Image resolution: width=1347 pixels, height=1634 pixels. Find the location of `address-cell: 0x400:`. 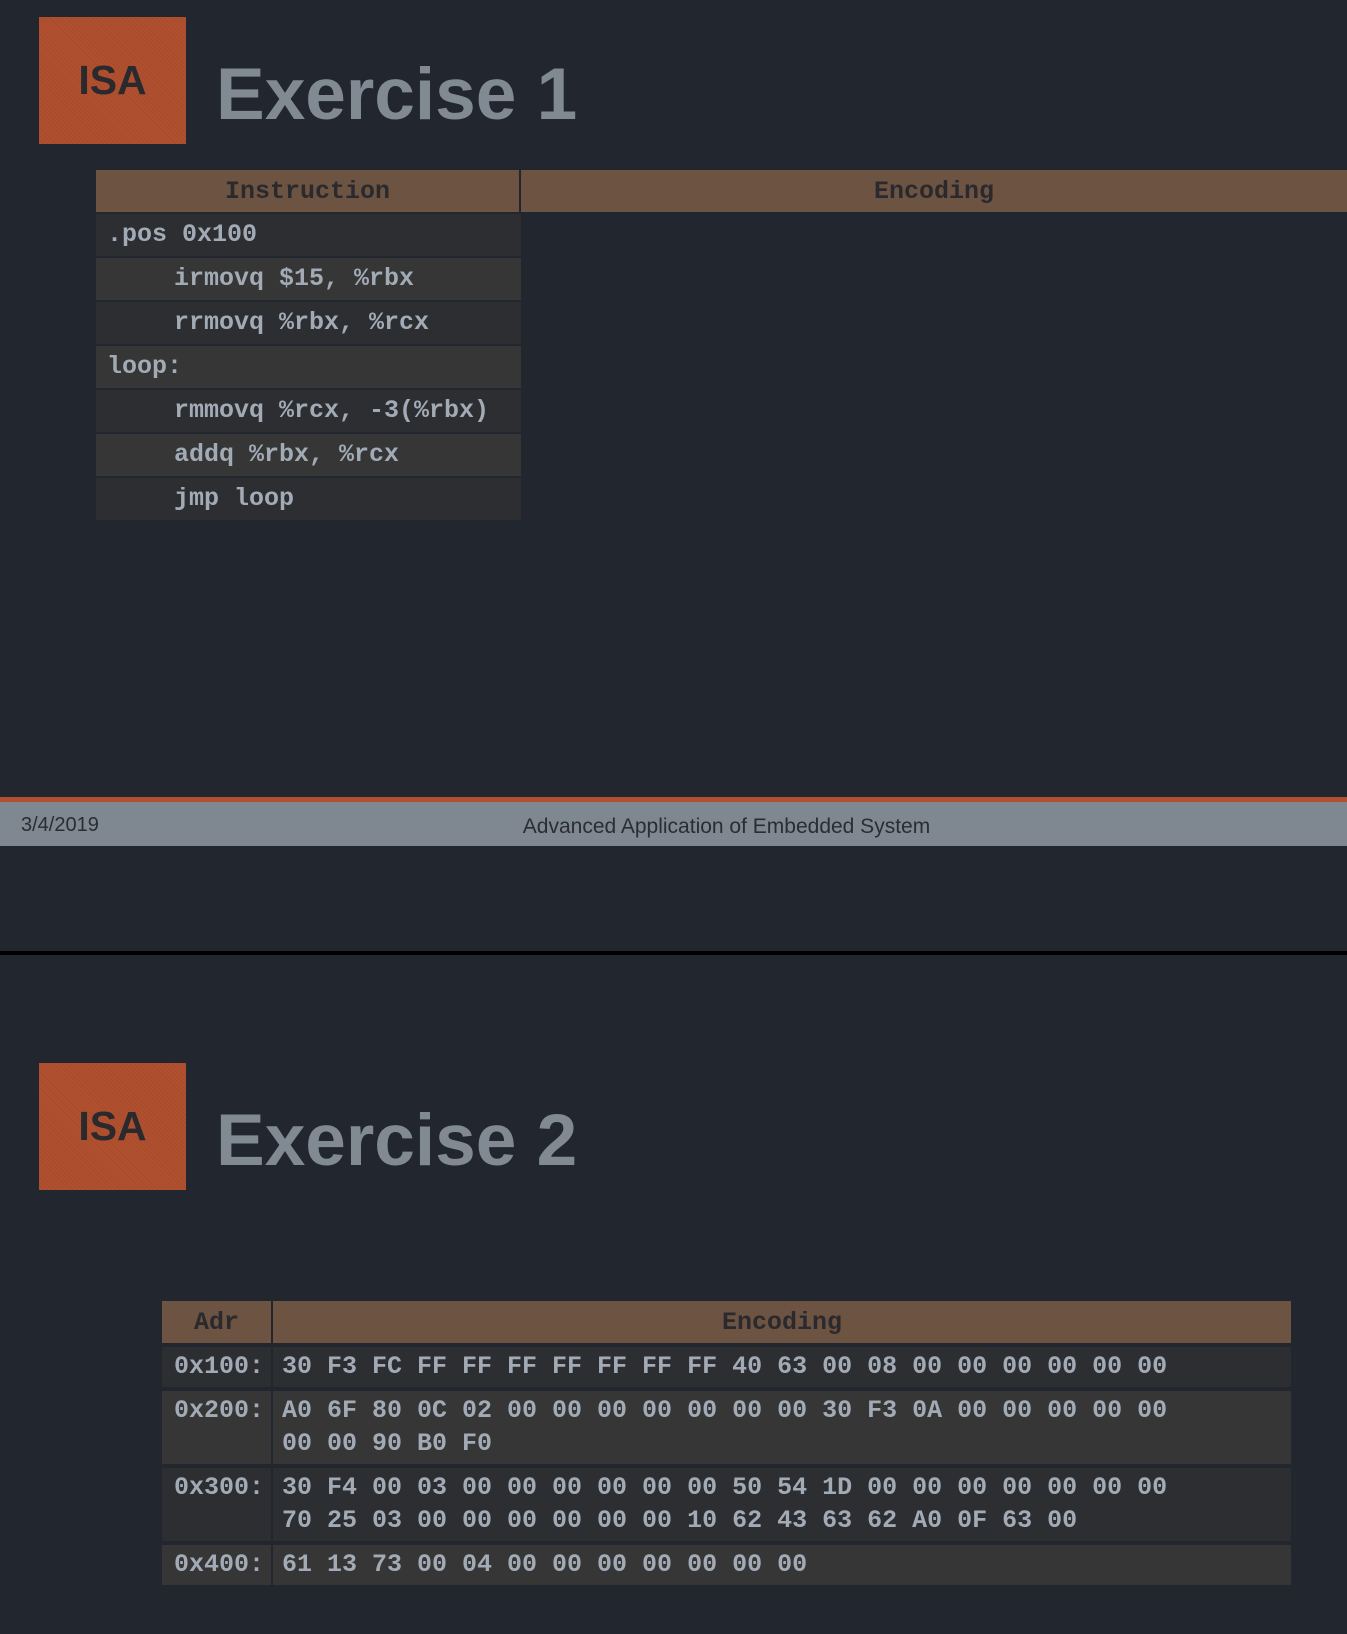

address-cell: 0x400: is located at coordinates (217, 1563).